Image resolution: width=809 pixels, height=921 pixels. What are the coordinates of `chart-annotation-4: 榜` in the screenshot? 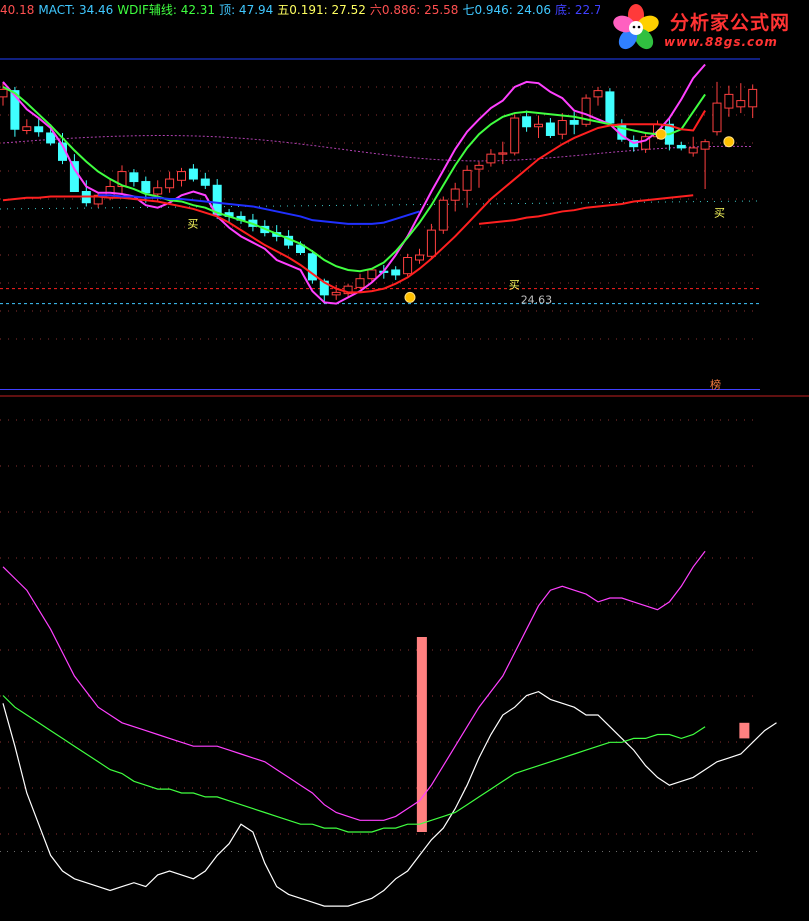 It's located at (715, 384).